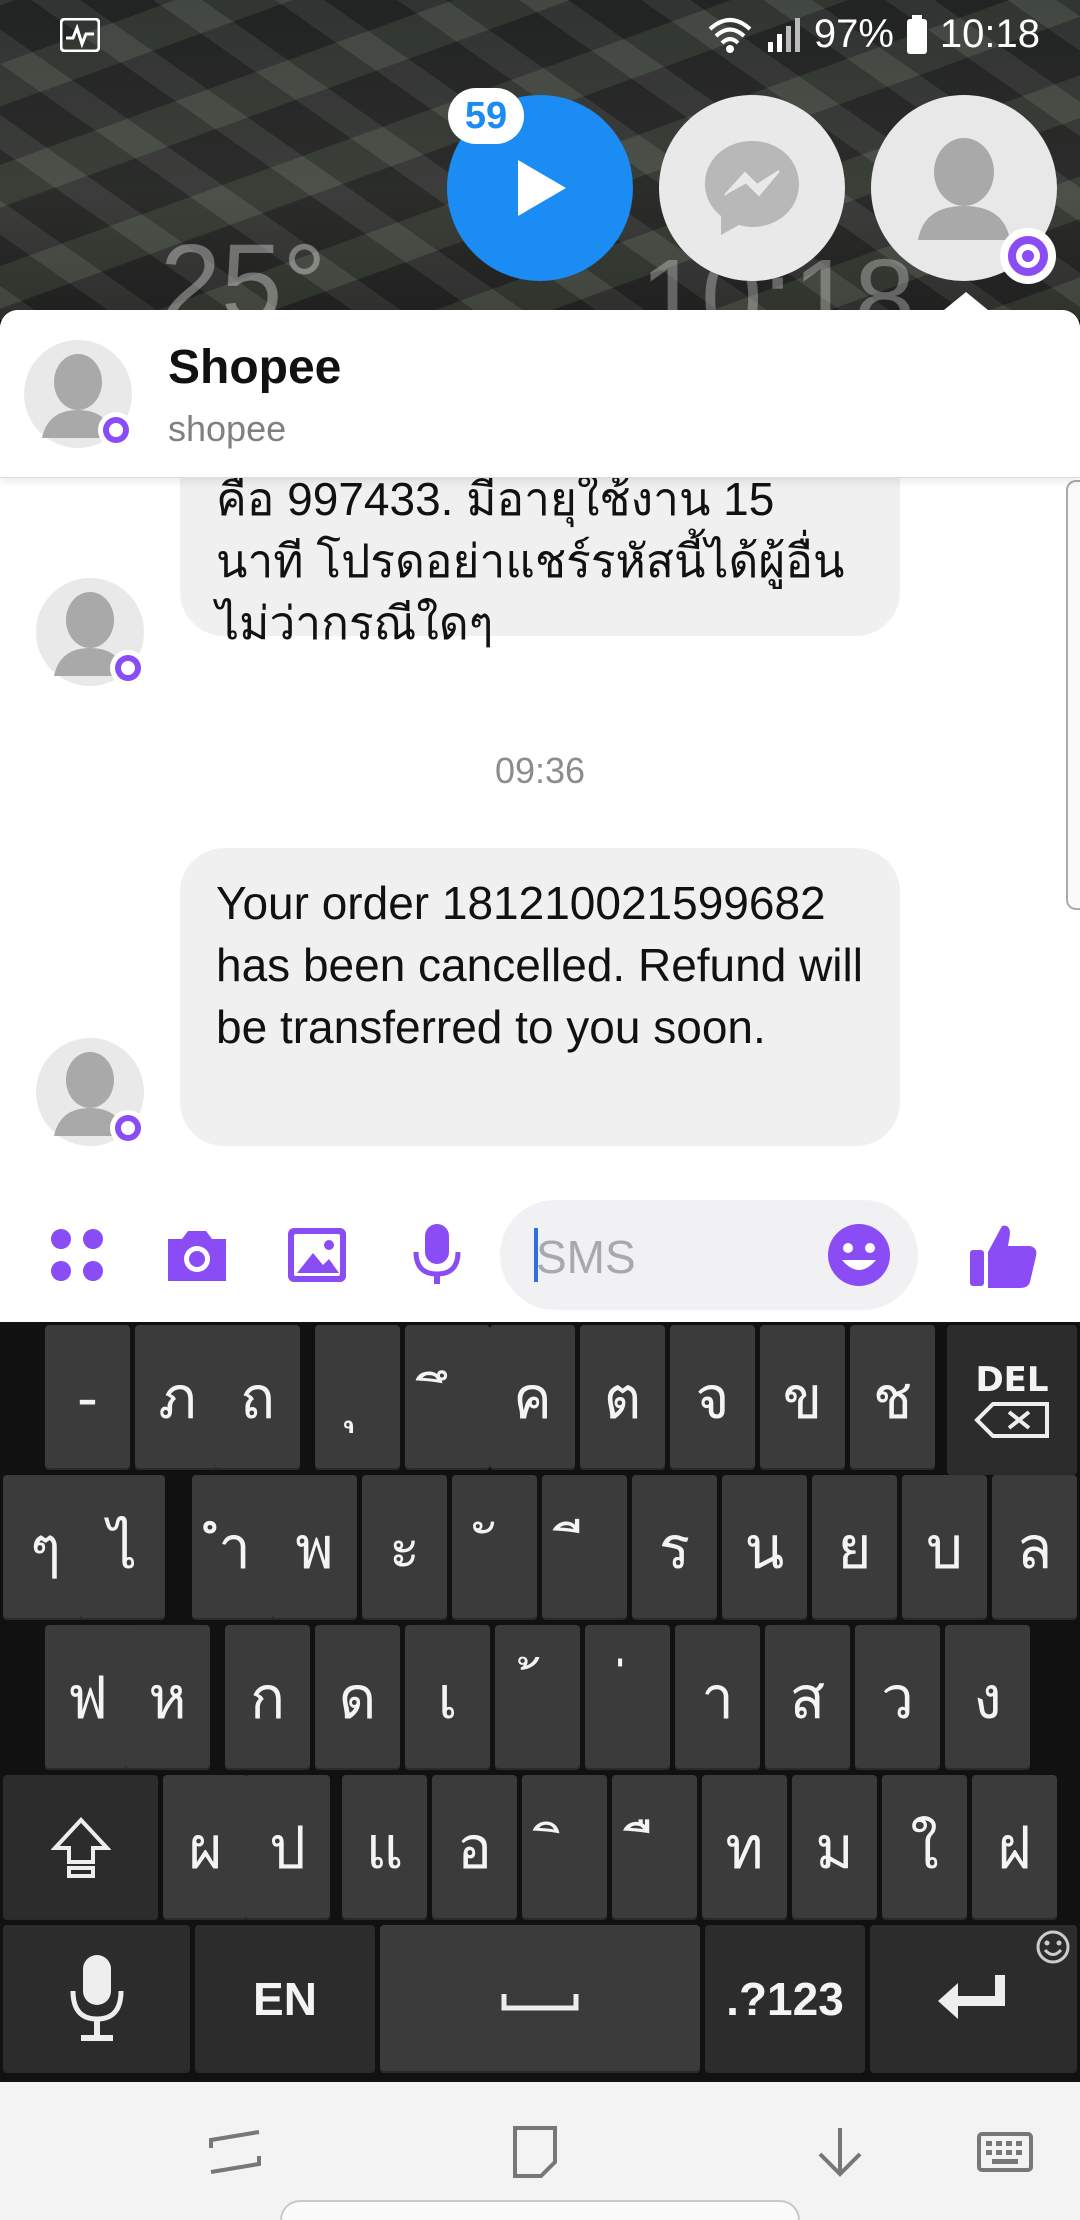  Describe the element at coordinates (122, 1547) in the screenshot. I see `key-row2-1: ไ` at that location.